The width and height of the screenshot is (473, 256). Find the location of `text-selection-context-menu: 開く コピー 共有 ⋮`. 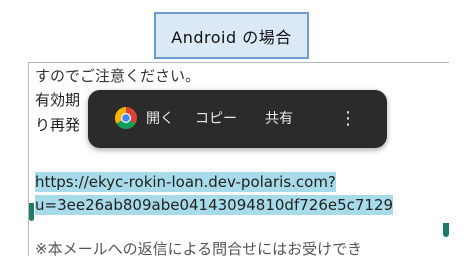

text-selection-context-menu: 開く コピー 共有 ⋮ is located at coordinates (237, 119).